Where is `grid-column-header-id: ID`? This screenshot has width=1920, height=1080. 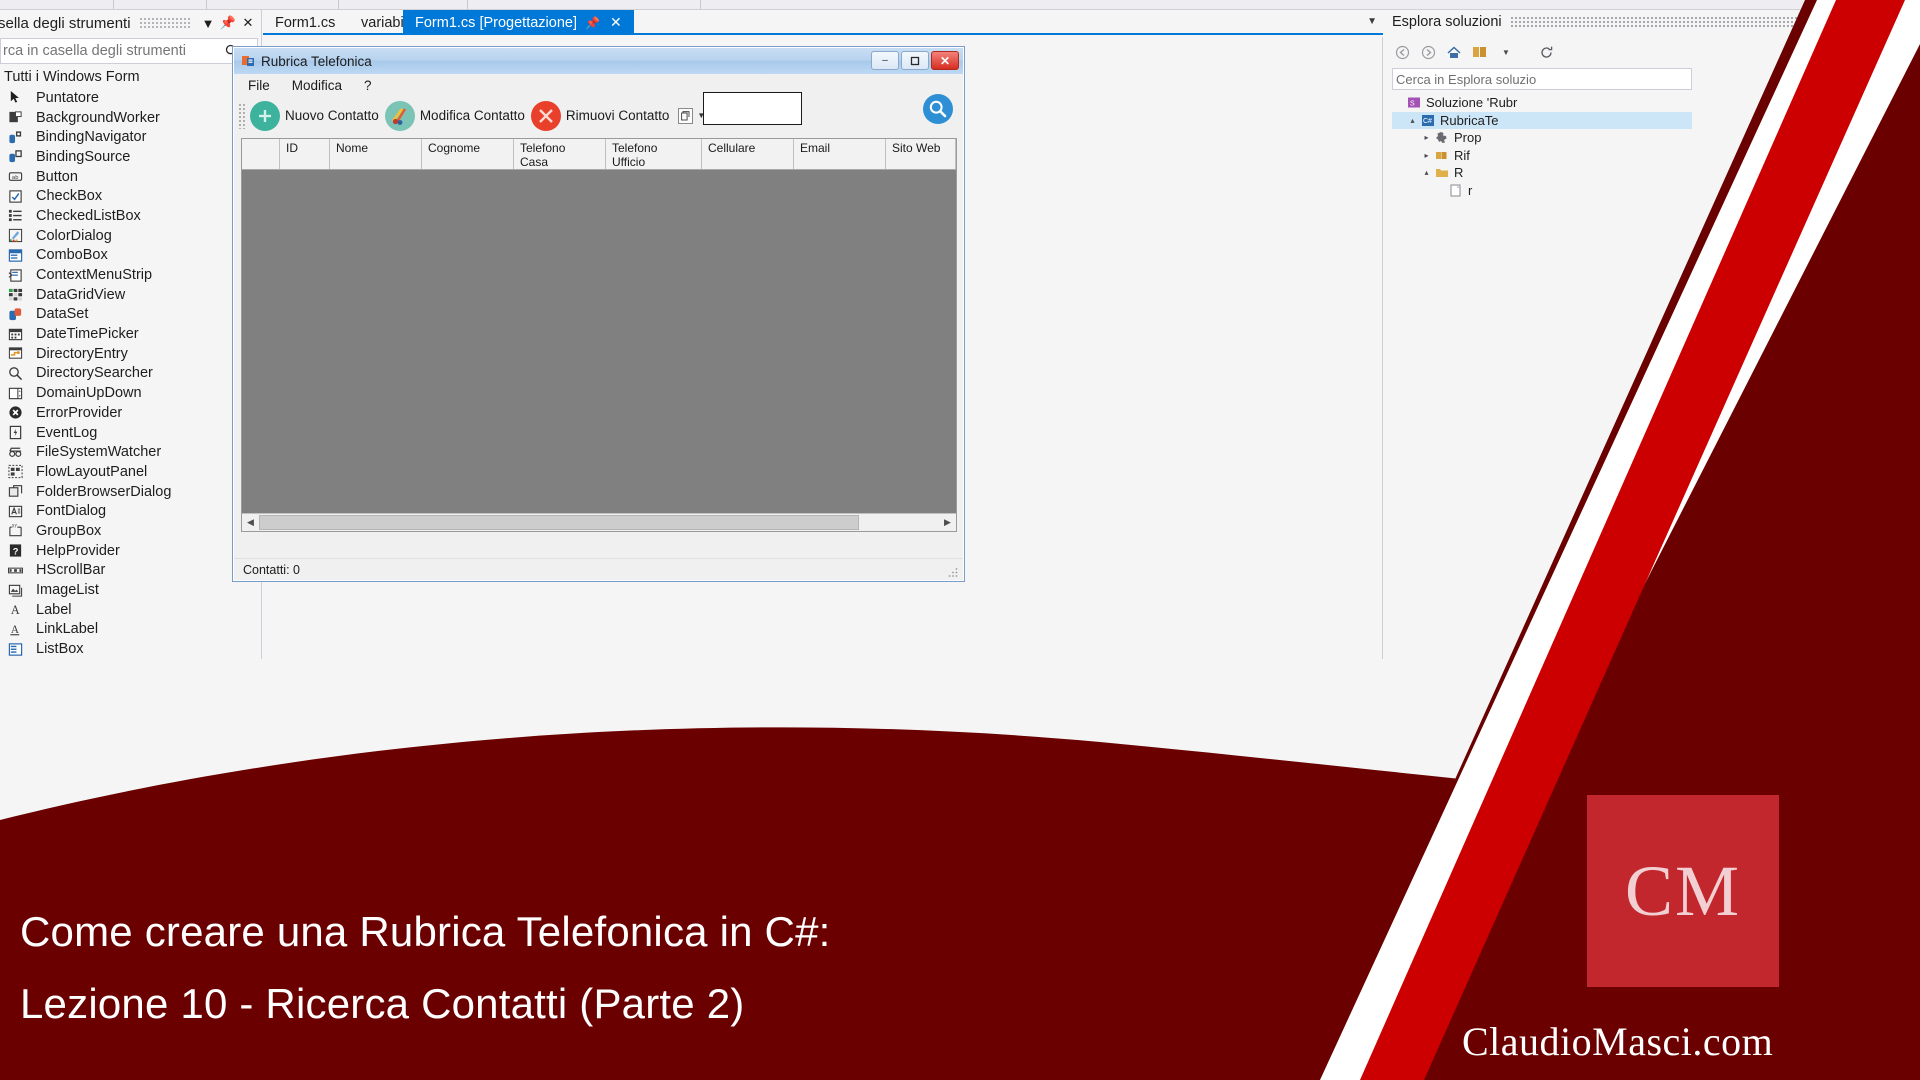
grid-column-header-id: ID is located at coordinates (305, 154).